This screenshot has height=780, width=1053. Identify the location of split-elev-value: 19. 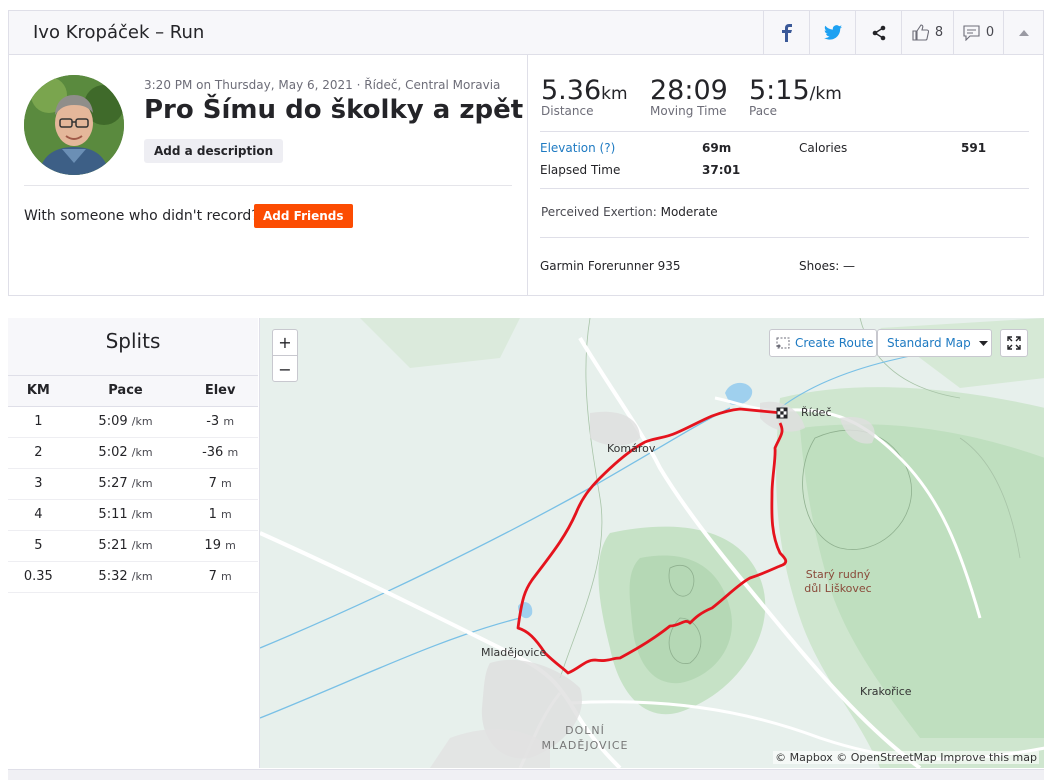
(212, 545).